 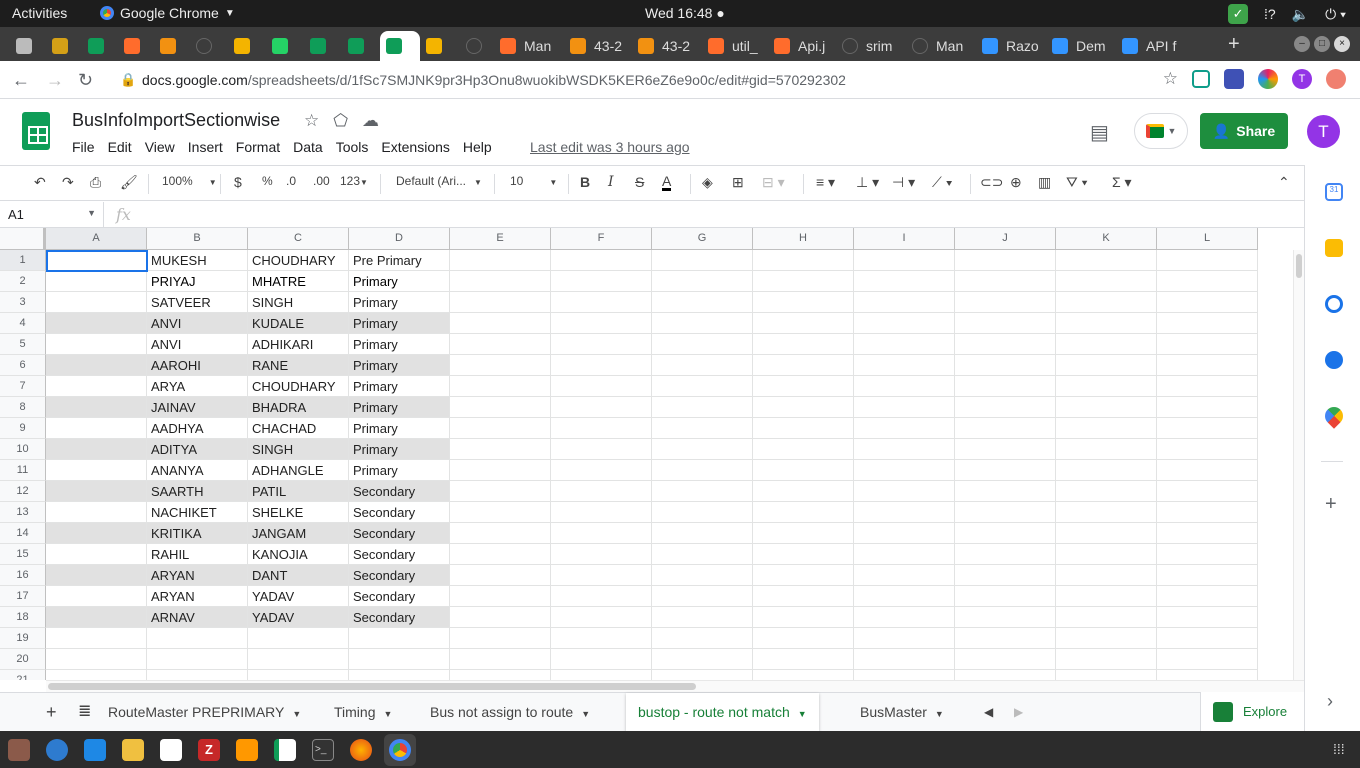 What do you see at coordinates (23, 407) in the screenshot?
I see `row-header: 8` at bounding box center [23, 407].